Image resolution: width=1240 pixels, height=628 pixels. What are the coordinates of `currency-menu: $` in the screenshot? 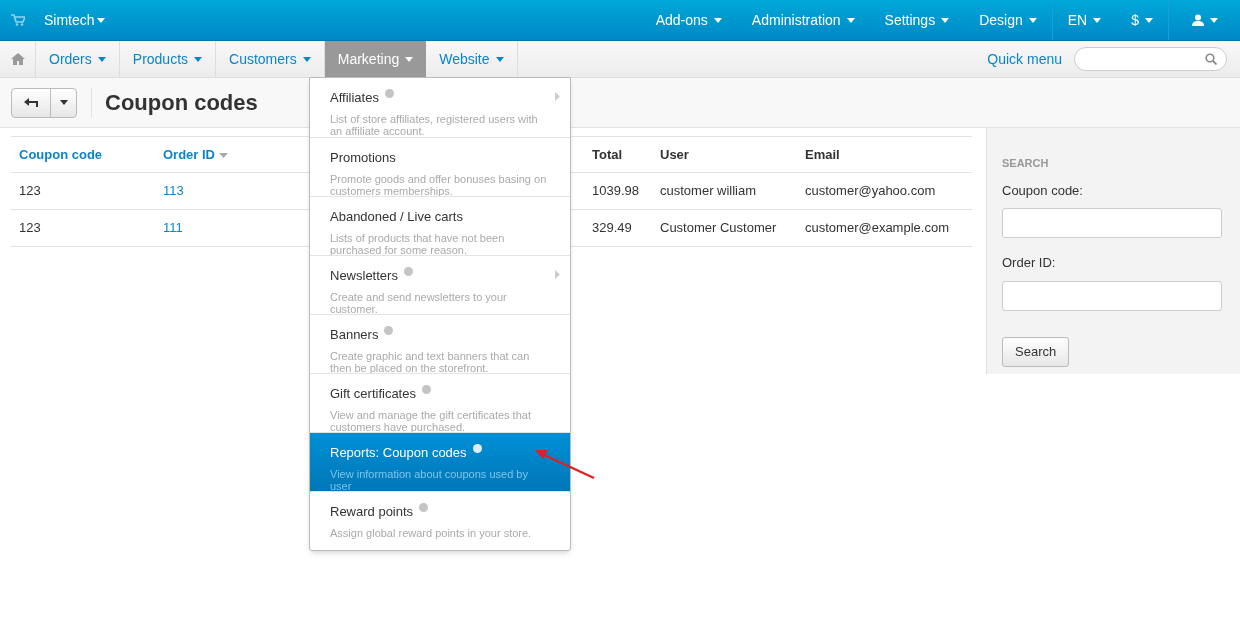 It's located at (1142, 20).